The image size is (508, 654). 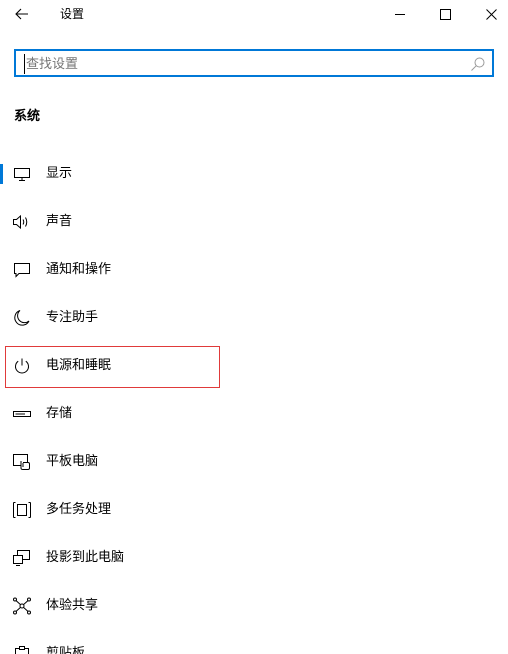 I want to click on search-box, so click(x=254, y=63).